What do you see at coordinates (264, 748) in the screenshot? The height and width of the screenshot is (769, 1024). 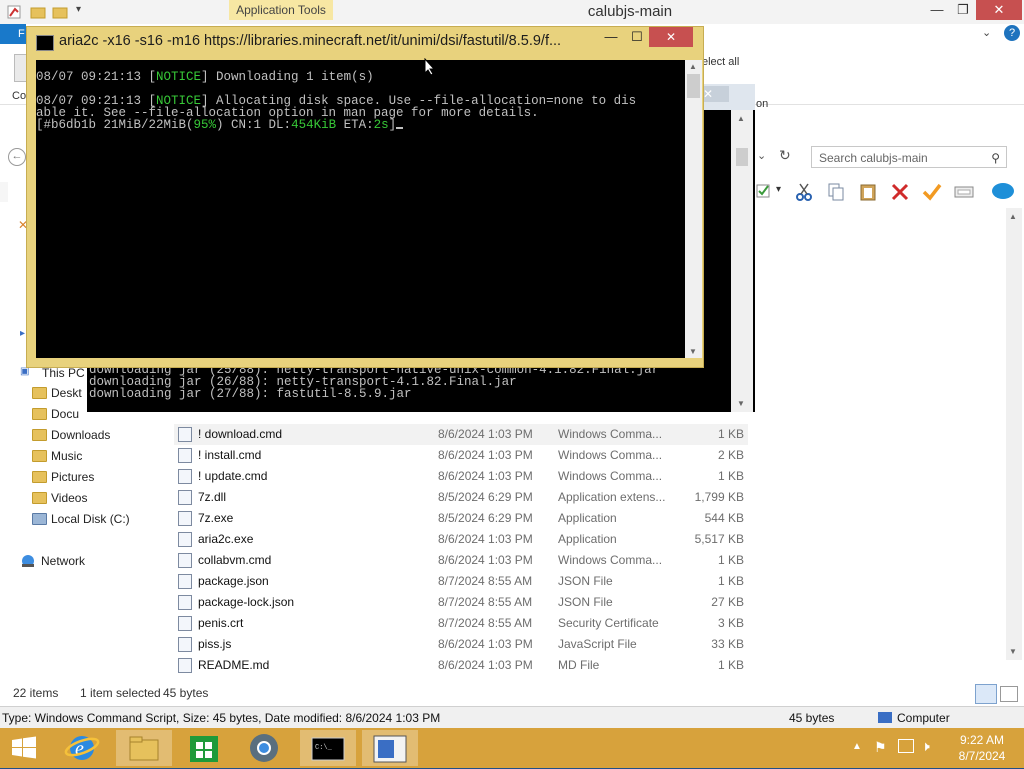 I see `taskbar-chrome` at bounding box center [264, 748].